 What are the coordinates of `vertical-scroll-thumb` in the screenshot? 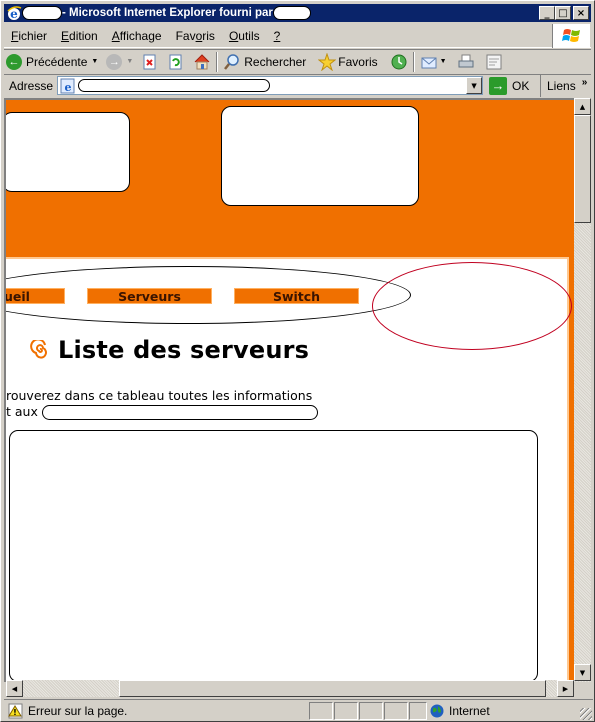 It's located at (582, 169).